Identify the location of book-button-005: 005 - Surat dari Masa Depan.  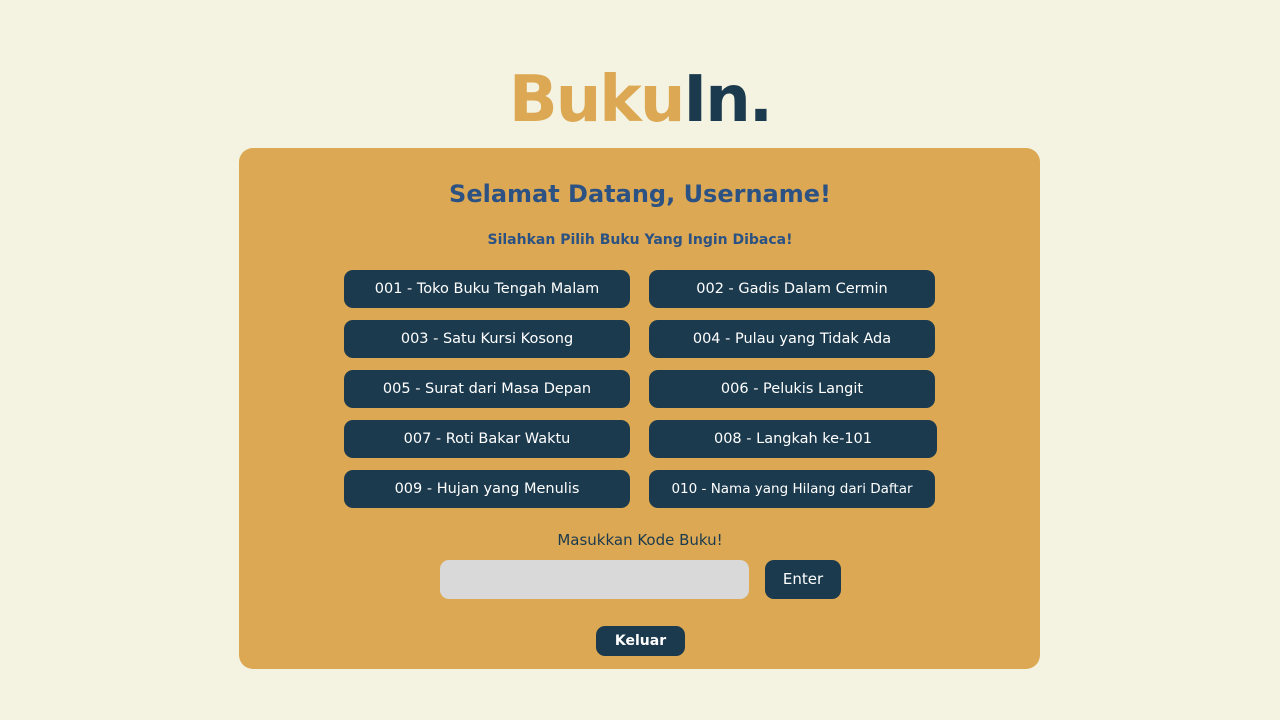
(487, 389).